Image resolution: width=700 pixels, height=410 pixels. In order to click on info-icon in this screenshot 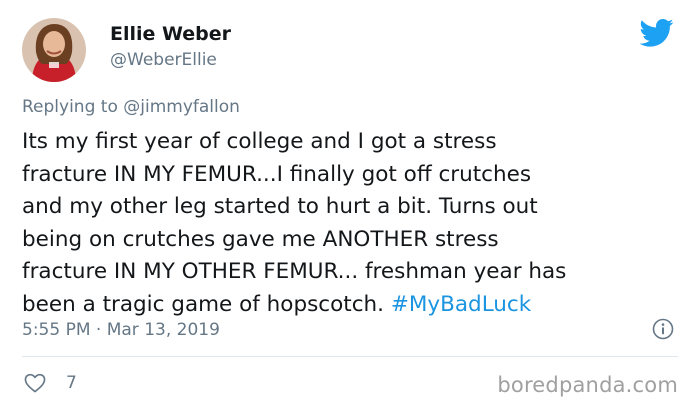, I will do `click(663, 329)`.